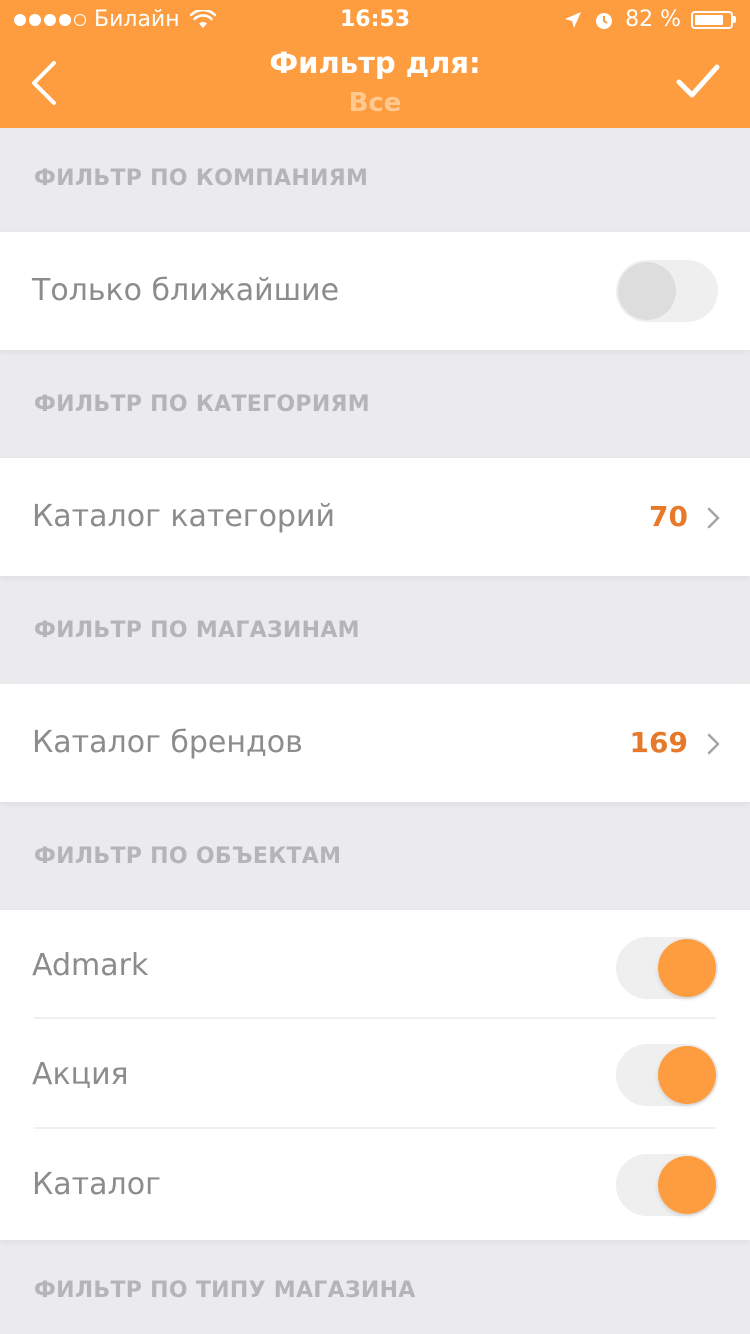 The image size is (750, 1334). What do you see at coordinates (188, 856) in the screenshot?
I see `section-title-objects: ФИЛЬТР ПО ОБЪЕКТАМ` at bounding box center [188, 856].